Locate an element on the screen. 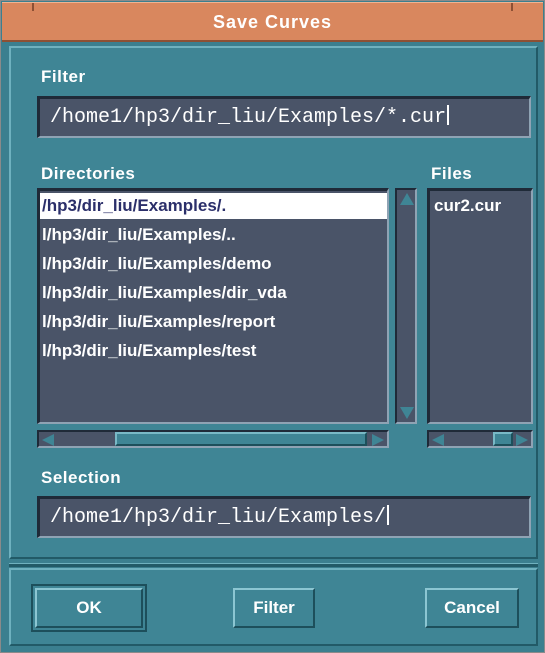  files-label: Files is located at coordinates (452, 173).